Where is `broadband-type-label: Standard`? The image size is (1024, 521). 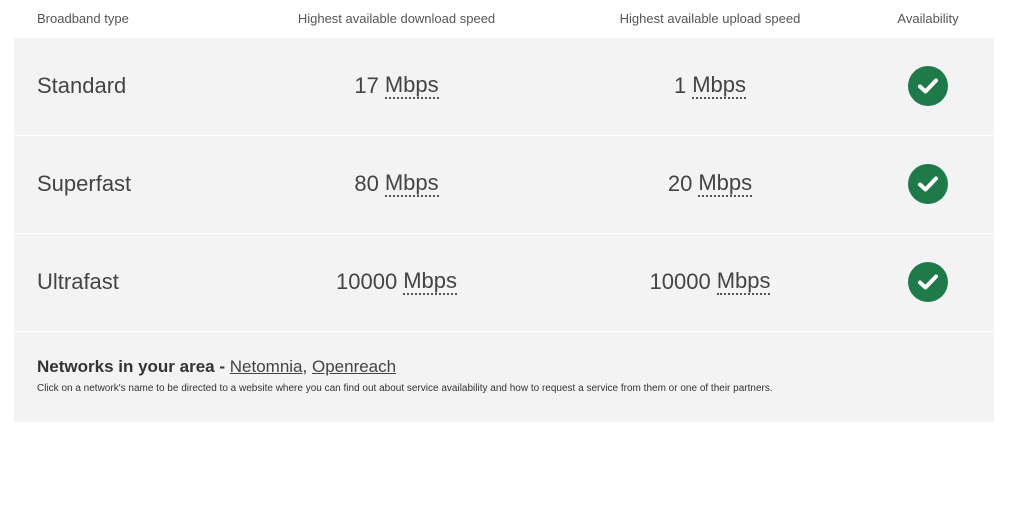
broadband-type-label: Standard is located at coordinates (82, 85).